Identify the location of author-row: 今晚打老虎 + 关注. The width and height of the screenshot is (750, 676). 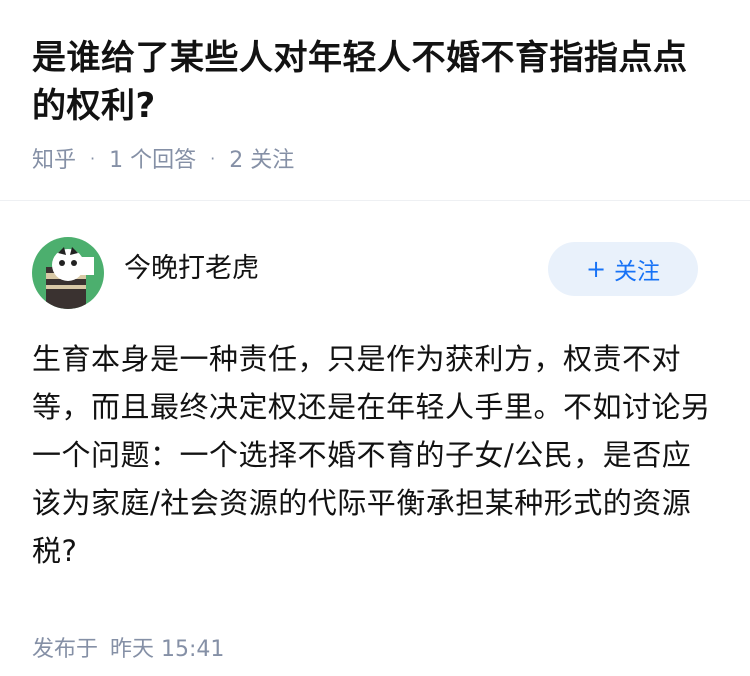
(375, 273).